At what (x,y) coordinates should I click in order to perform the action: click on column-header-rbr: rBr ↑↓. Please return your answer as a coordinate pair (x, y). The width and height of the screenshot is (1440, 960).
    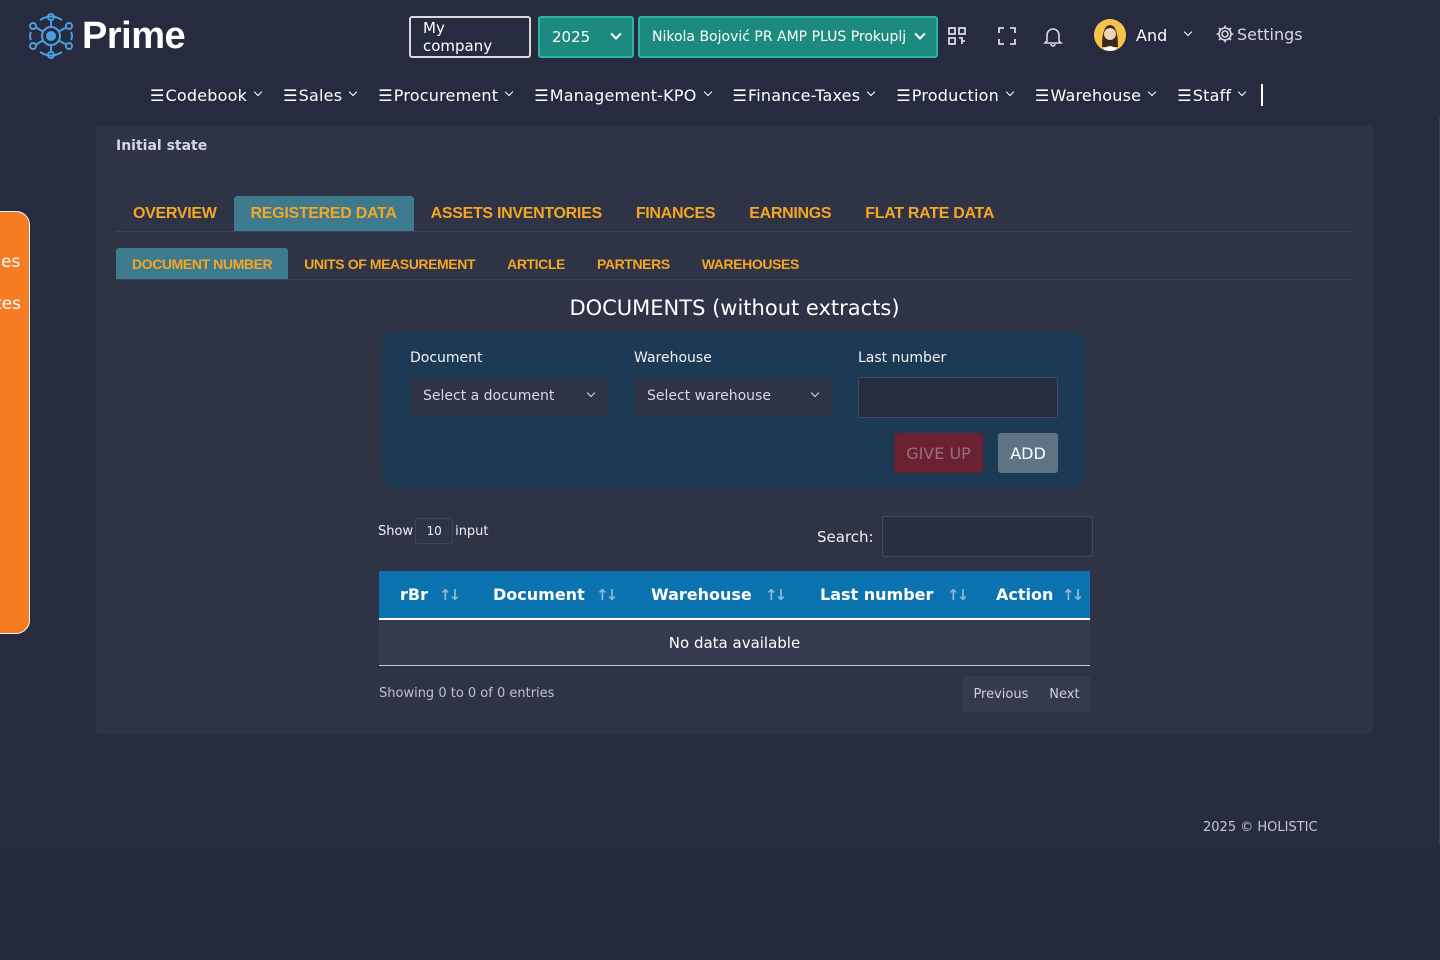
    Looking at the image, I should click on (426, 594).